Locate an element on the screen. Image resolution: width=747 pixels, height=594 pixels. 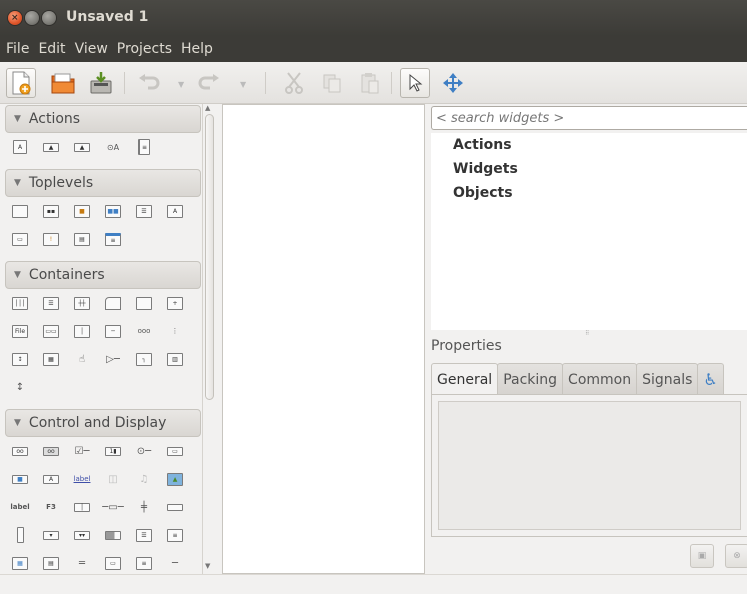
viewport-icon: ┐ is located at coordinates (144, 359).